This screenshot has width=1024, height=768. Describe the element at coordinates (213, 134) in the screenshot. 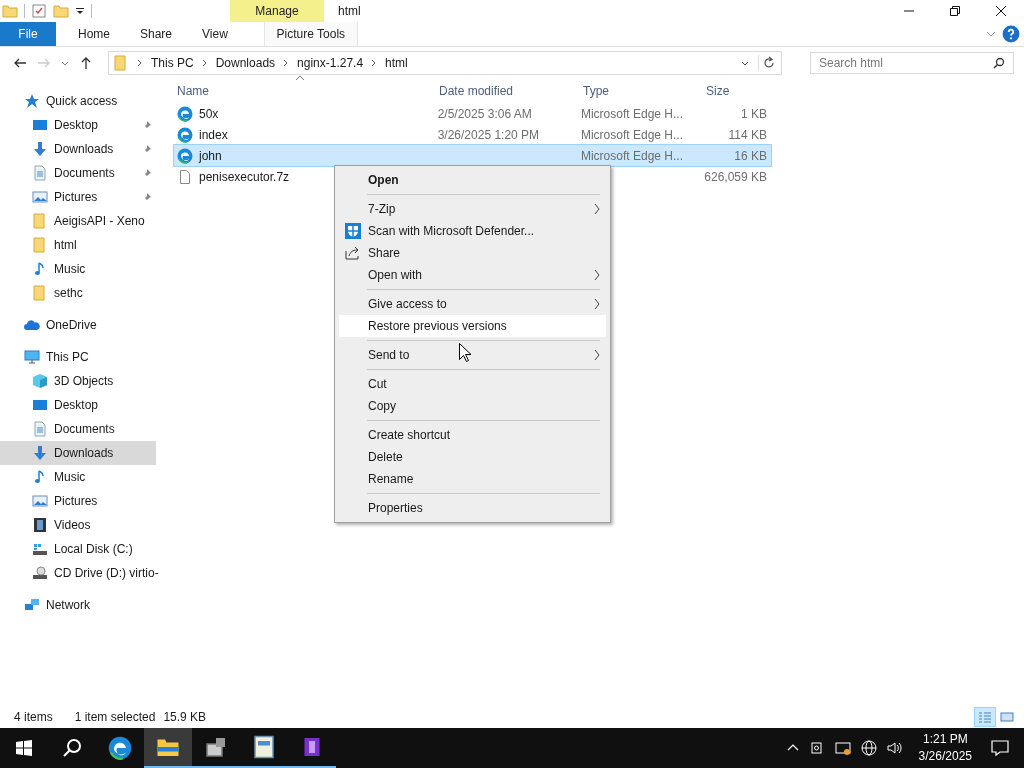

I see `file-name: index` at that location.